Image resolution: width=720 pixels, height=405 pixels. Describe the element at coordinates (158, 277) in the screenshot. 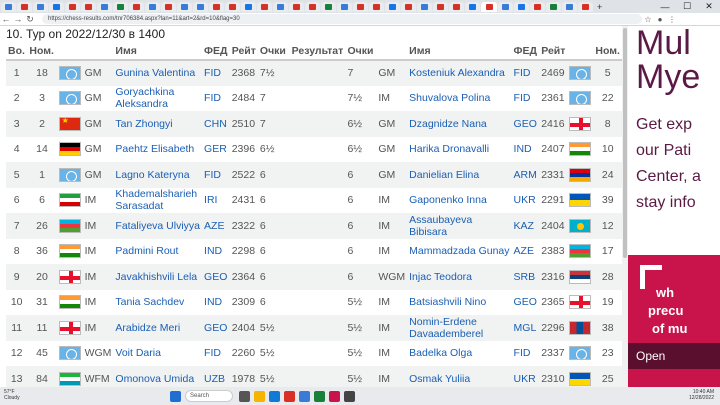

I see `white-player-link: Javakhishvili Lela` at that location.